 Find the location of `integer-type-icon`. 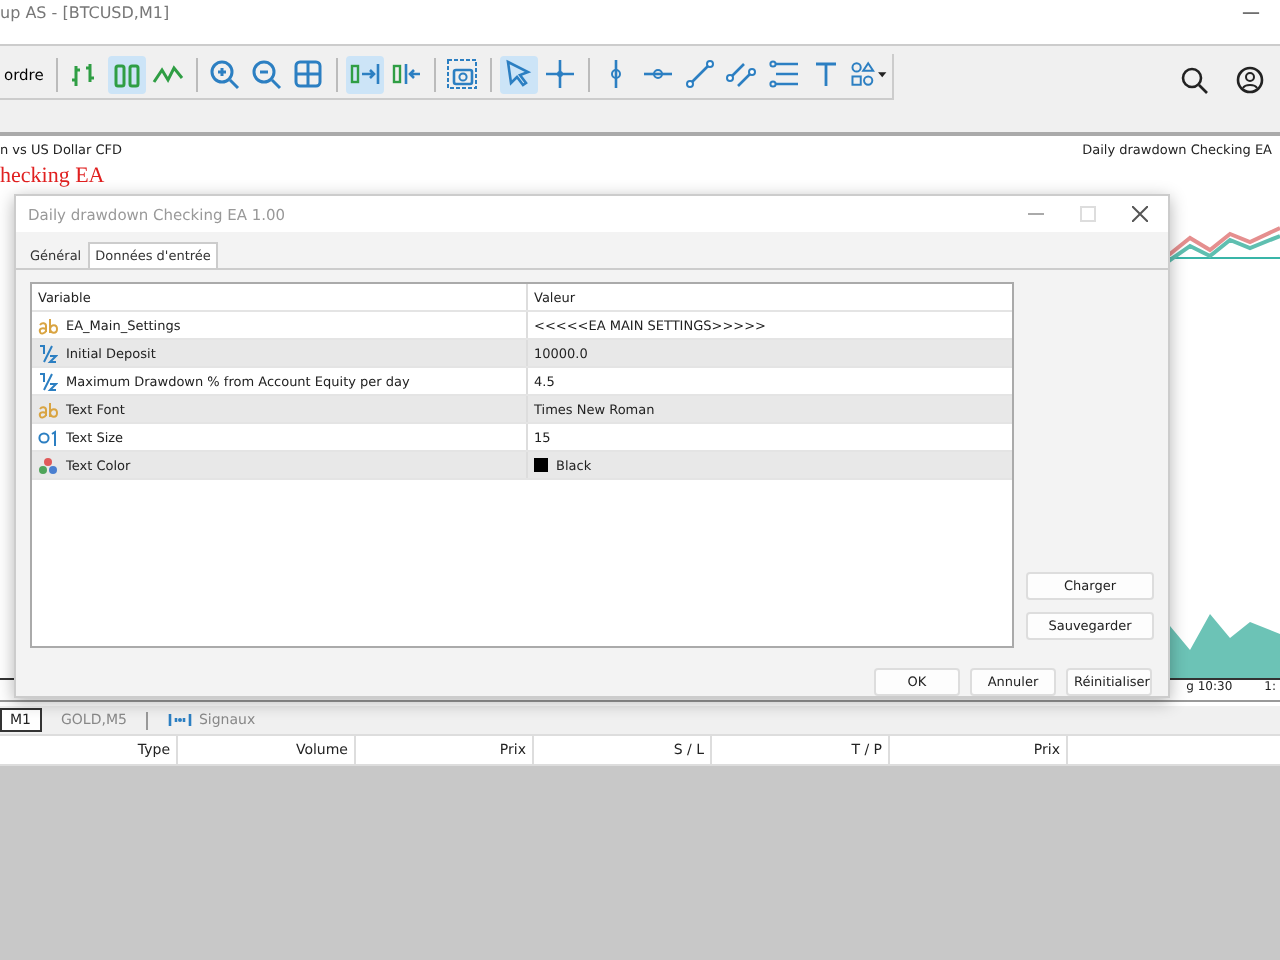

integer-type-icon is located at coordinates (48, 437).